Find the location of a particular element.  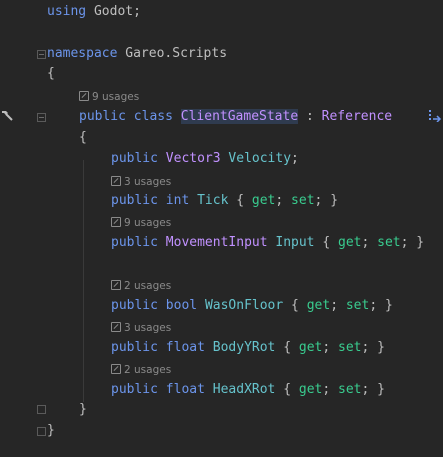

code-line-wasonfloor: public bool WasOnFloor { get; set; } is located at coordinates (252, 306).